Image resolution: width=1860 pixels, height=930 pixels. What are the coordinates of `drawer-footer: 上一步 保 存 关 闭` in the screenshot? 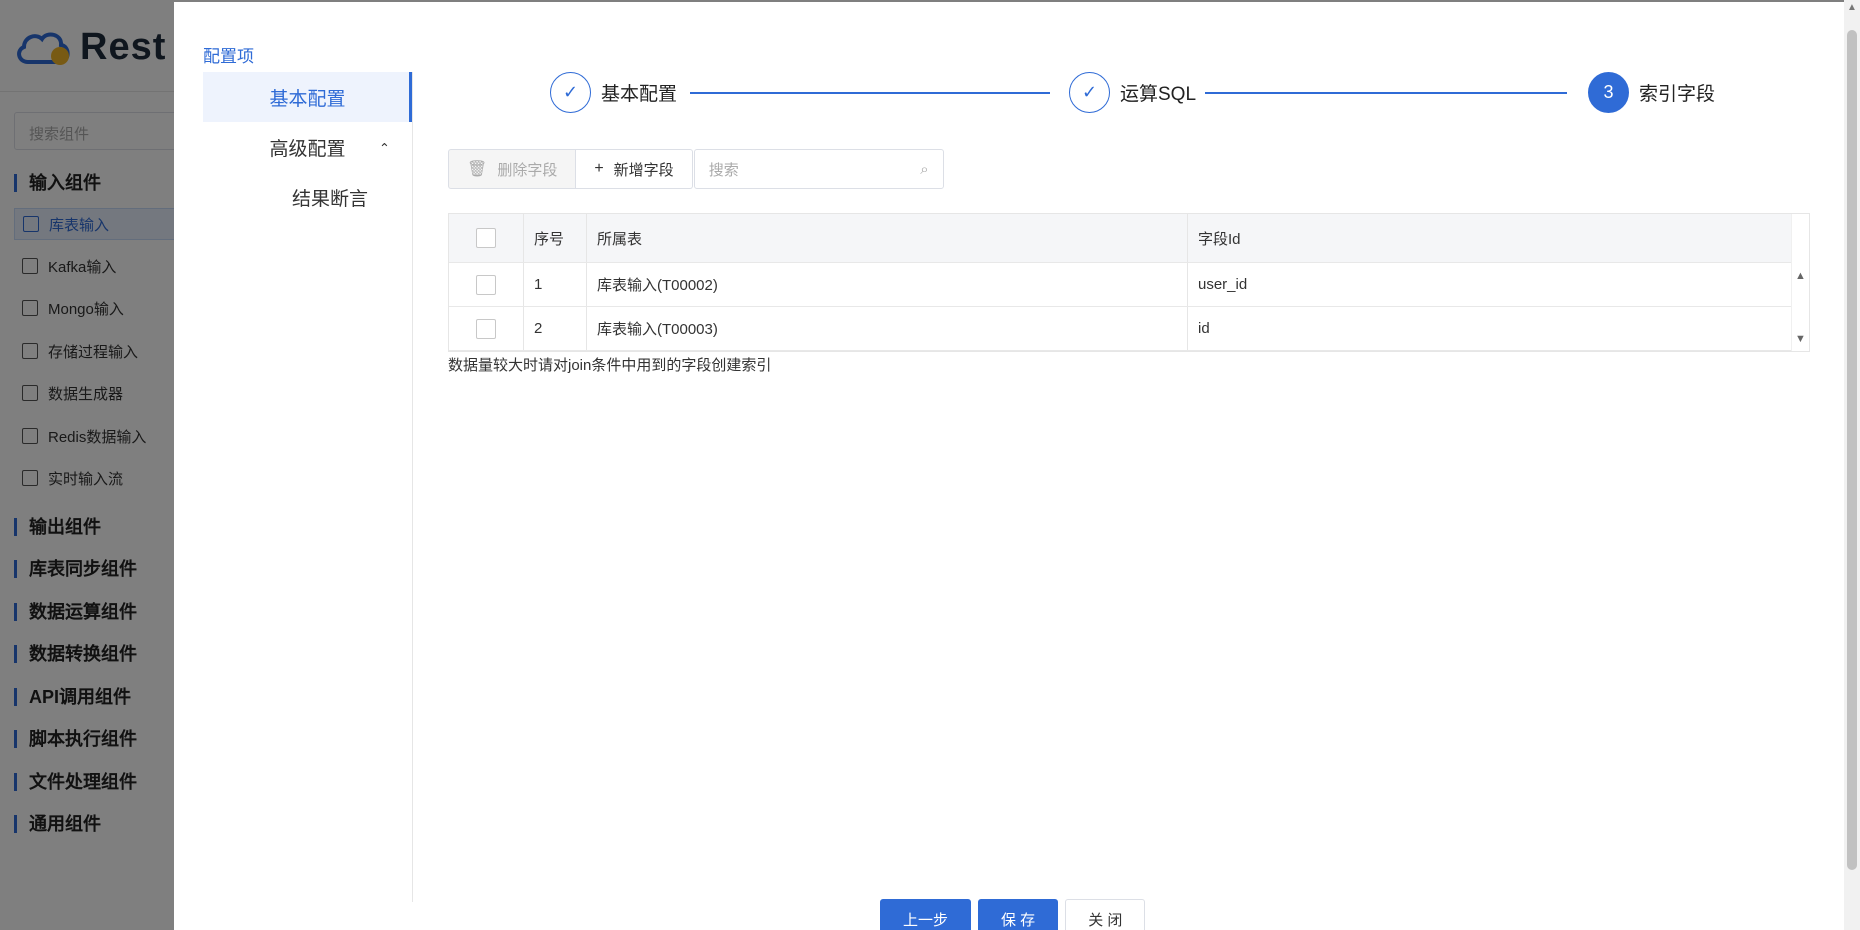 It's located at (1013, 914).